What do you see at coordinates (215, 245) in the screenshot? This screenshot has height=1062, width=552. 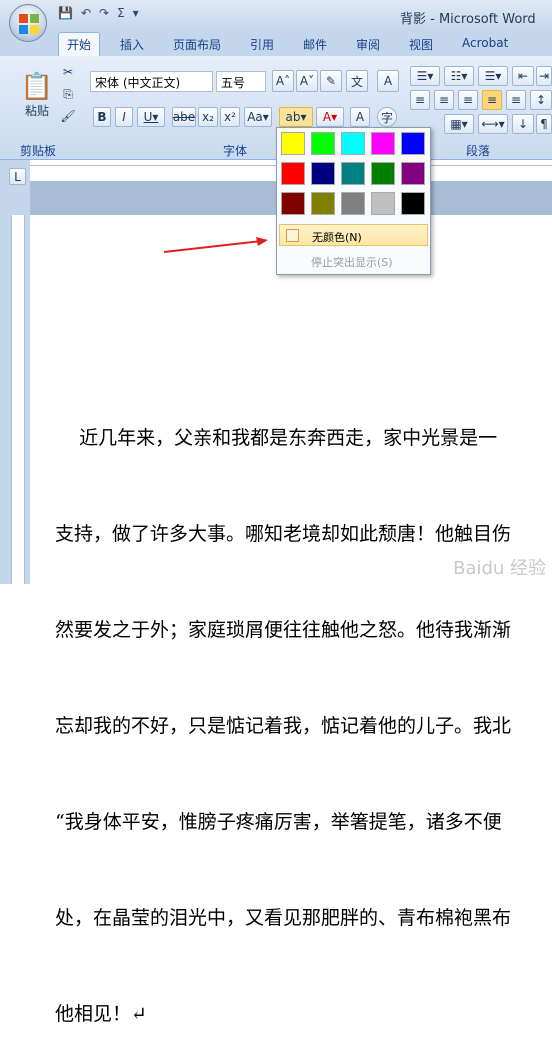 I see `annotation-arrow-icon` at bounding box center [215, 245].